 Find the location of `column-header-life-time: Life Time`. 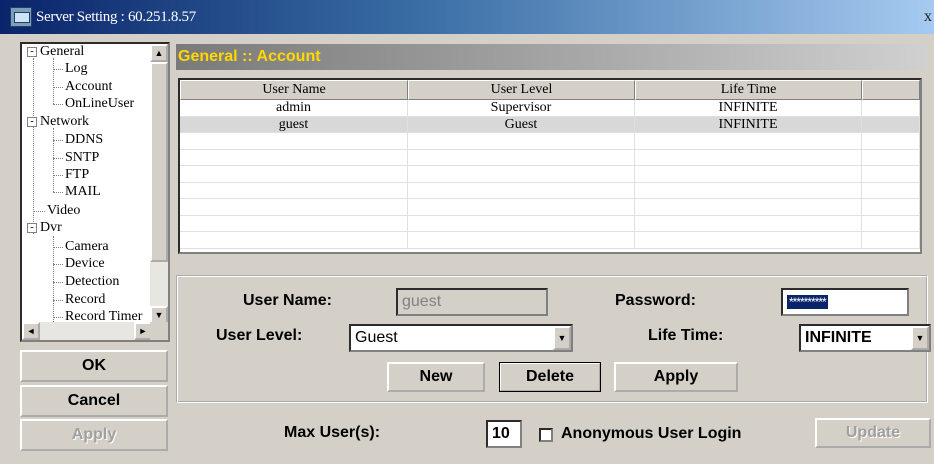

column-header-life-time: Life Time is located at coordinates (748, 90).